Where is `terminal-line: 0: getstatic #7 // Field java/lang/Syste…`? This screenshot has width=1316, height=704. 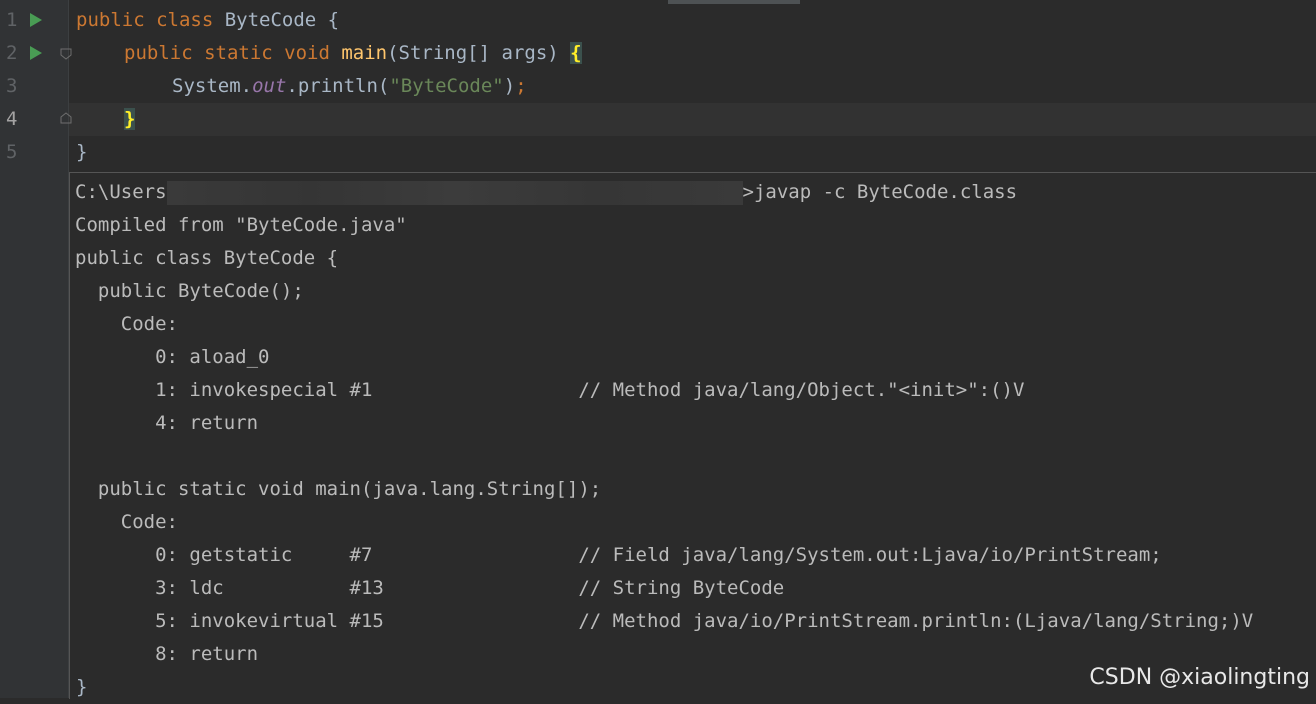
terminal-line: 0: getstatic #7 // Field java/lang/Syste… is located at coordinates (618, 555).